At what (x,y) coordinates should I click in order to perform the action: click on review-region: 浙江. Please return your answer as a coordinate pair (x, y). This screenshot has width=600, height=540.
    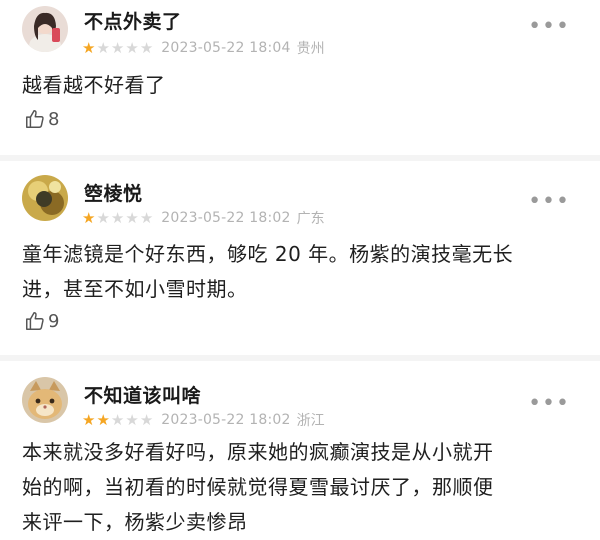
    Looking at the image, I should click on (310, 421).